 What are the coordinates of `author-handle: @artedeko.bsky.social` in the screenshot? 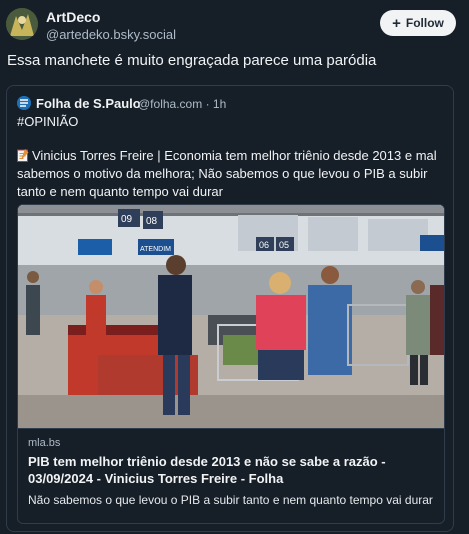 It's located at (111, 34).